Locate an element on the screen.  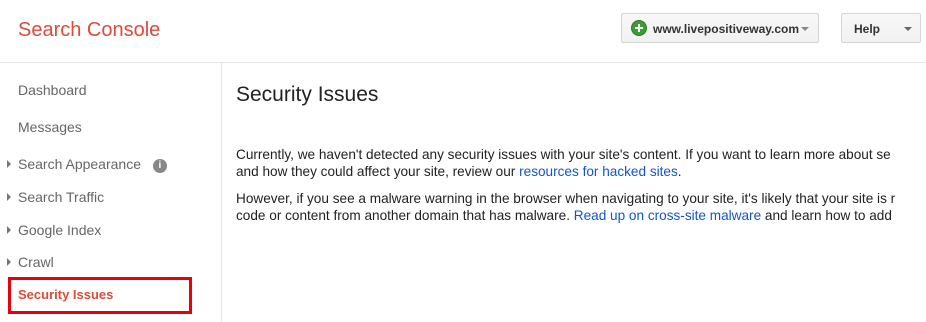
sidebar-item-label: Dashboard is located at coordinates (52, 90).